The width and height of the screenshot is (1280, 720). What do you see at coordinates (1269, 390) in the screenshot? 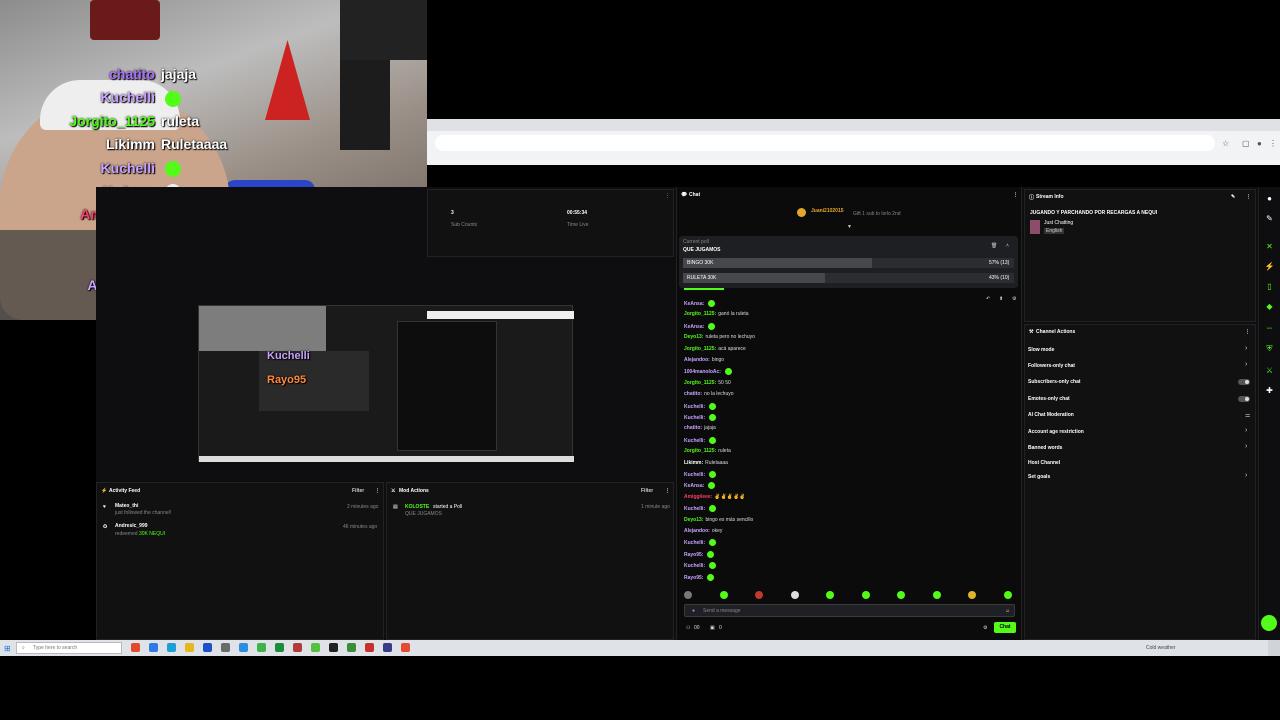
I see `plus-icon: ✚` at bounding box center [1269, 390].